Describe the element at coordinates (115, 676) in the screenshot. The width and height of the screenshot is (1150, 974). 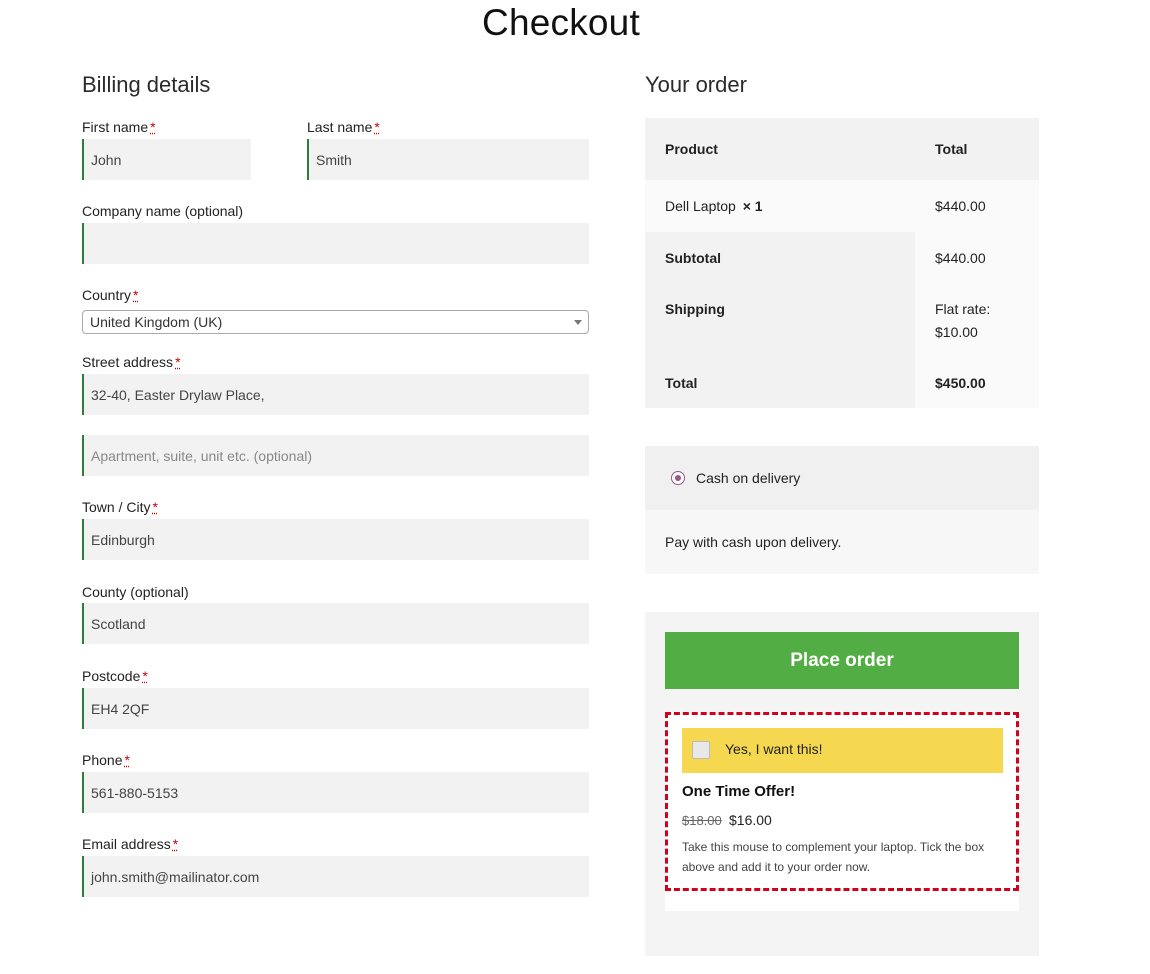
I see `postcode-label: Postcode *` at that location.